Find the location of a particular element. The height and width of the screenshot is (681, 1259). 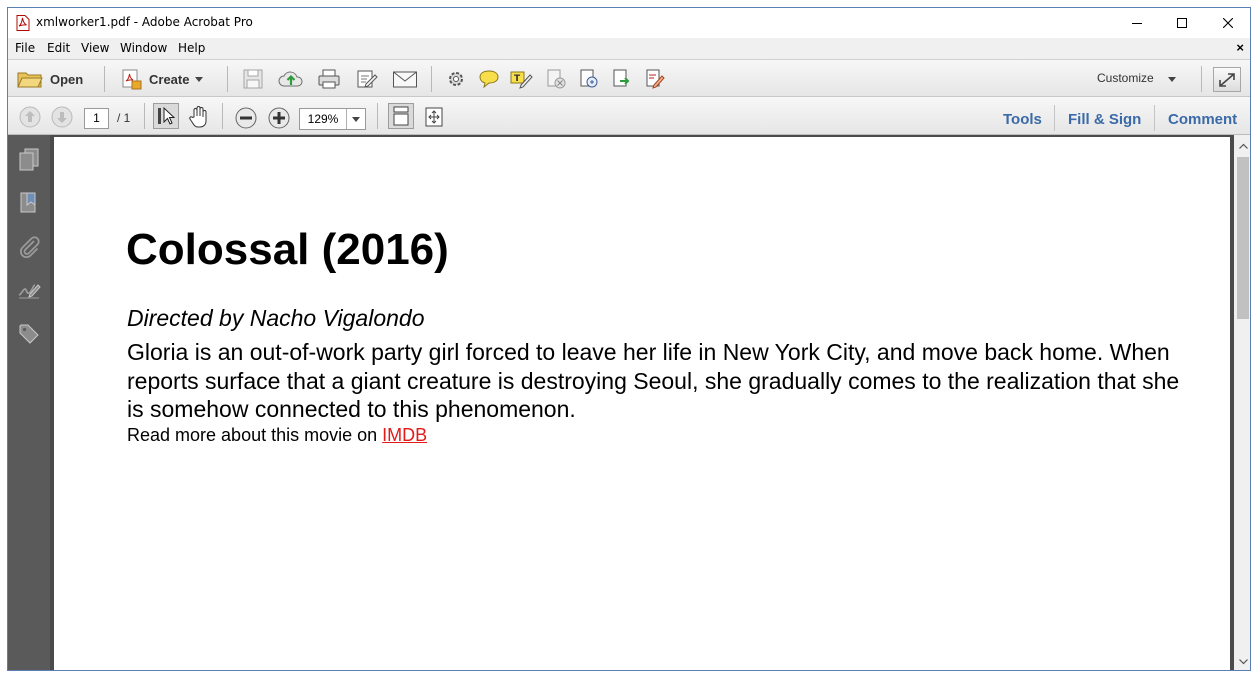

comment-pane-button: Comment is located at coordinates (1202, 119).